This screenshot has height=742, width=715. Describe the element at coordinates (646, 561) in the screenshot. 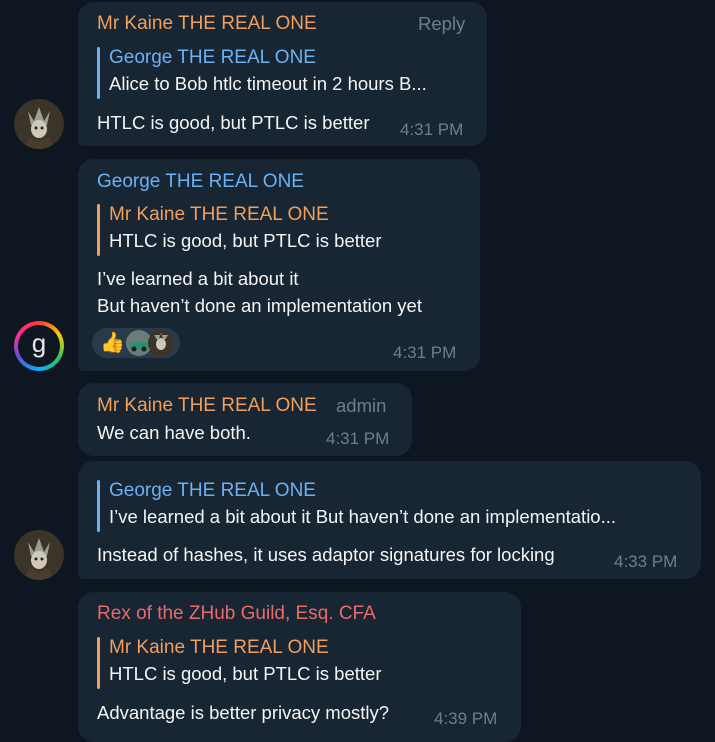

I see `message-time: 4:33 PM` at that location.